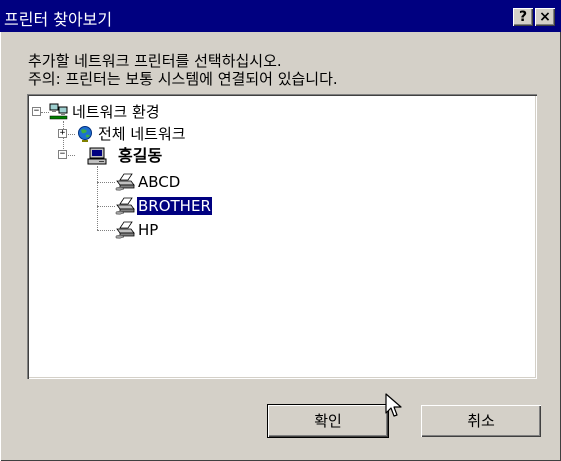 This screenshot has width=561, height=461. I want to click on instruction-line-1: 추가할 네트워크 프린터를 선택하십시오., so click(155, 61).